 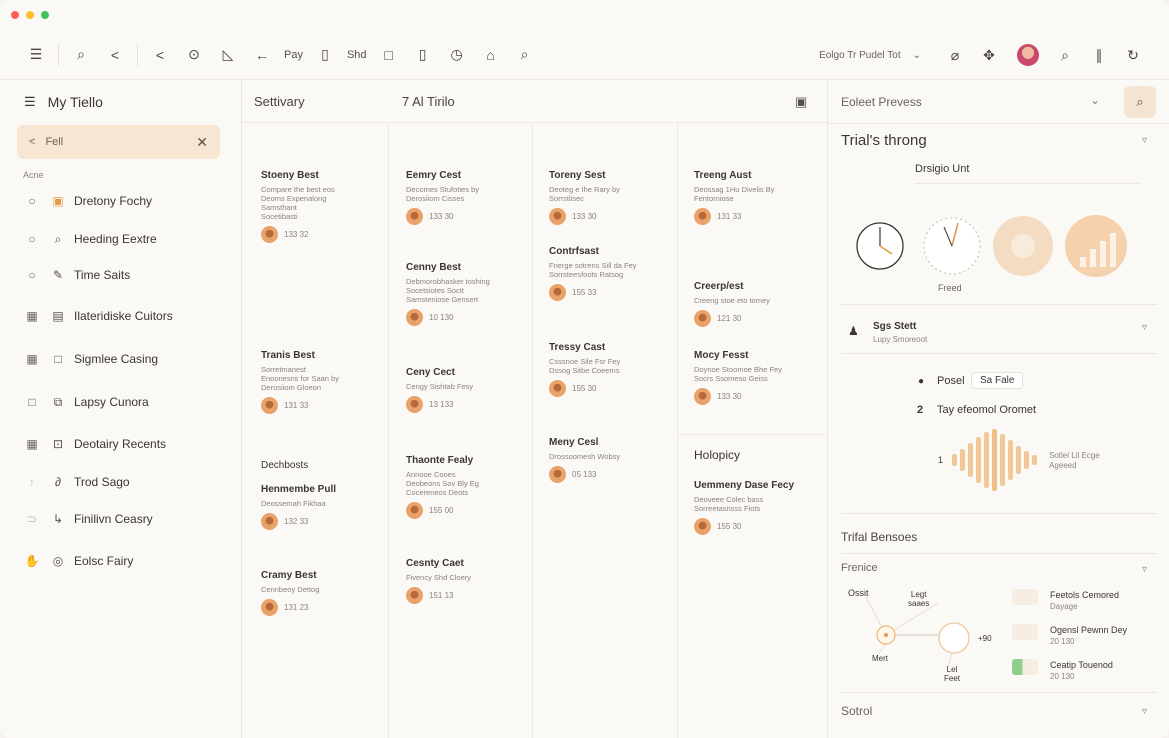 I want to click on back-arrow-icon: <, so click(x=160, y=55).